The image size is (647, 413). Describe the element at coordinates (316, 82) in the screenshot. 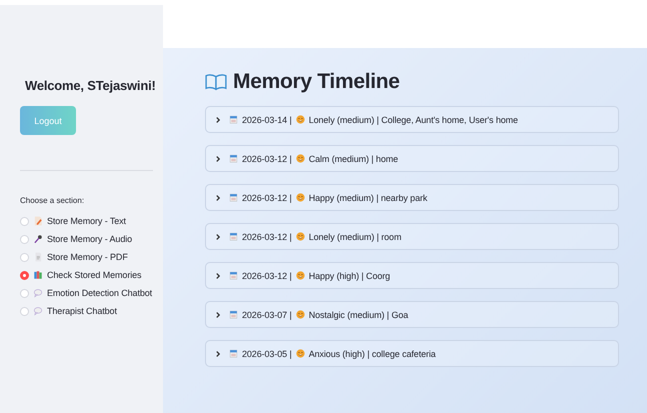

I see `page-title: Memory Timeline` at that location.